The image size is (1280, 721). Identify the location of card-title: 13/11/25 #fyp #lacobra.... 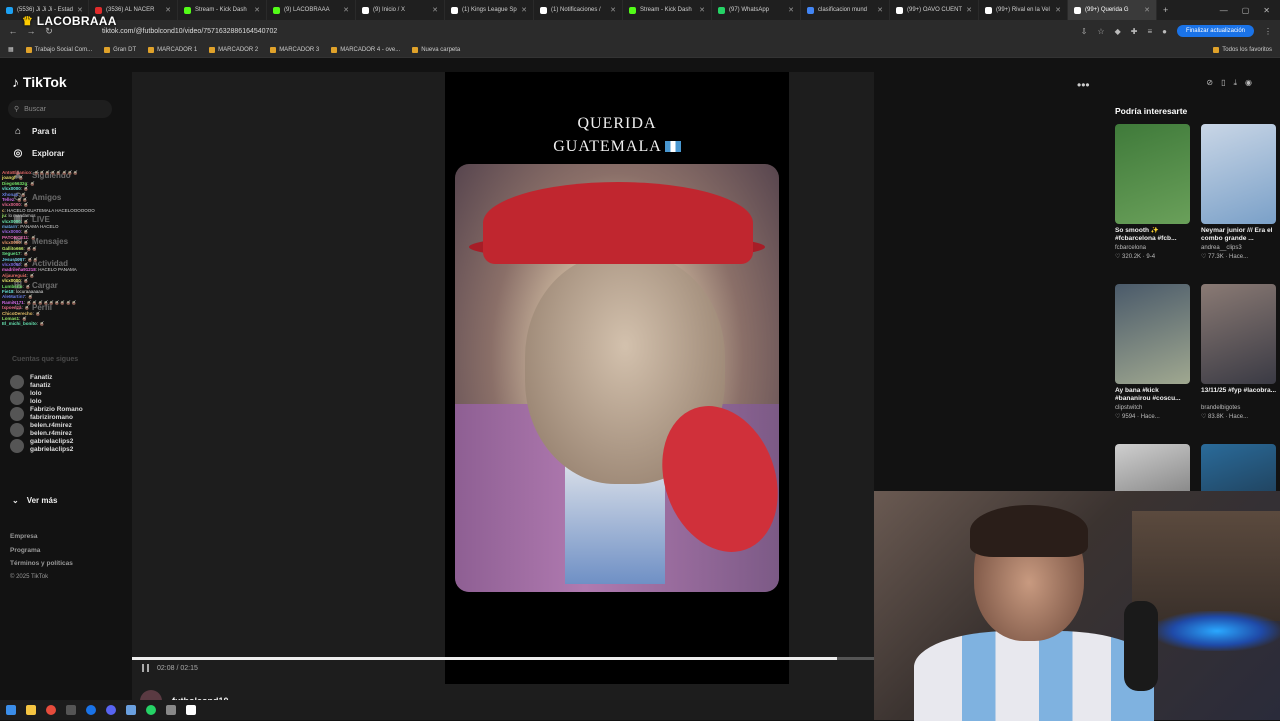
(1240, 395).